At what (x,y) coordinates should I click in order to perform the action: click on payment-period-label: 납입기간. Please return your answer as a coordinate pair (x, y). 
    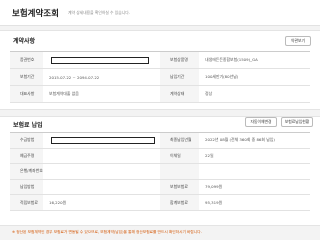
    Looking at the image, I should click on (179, 77).